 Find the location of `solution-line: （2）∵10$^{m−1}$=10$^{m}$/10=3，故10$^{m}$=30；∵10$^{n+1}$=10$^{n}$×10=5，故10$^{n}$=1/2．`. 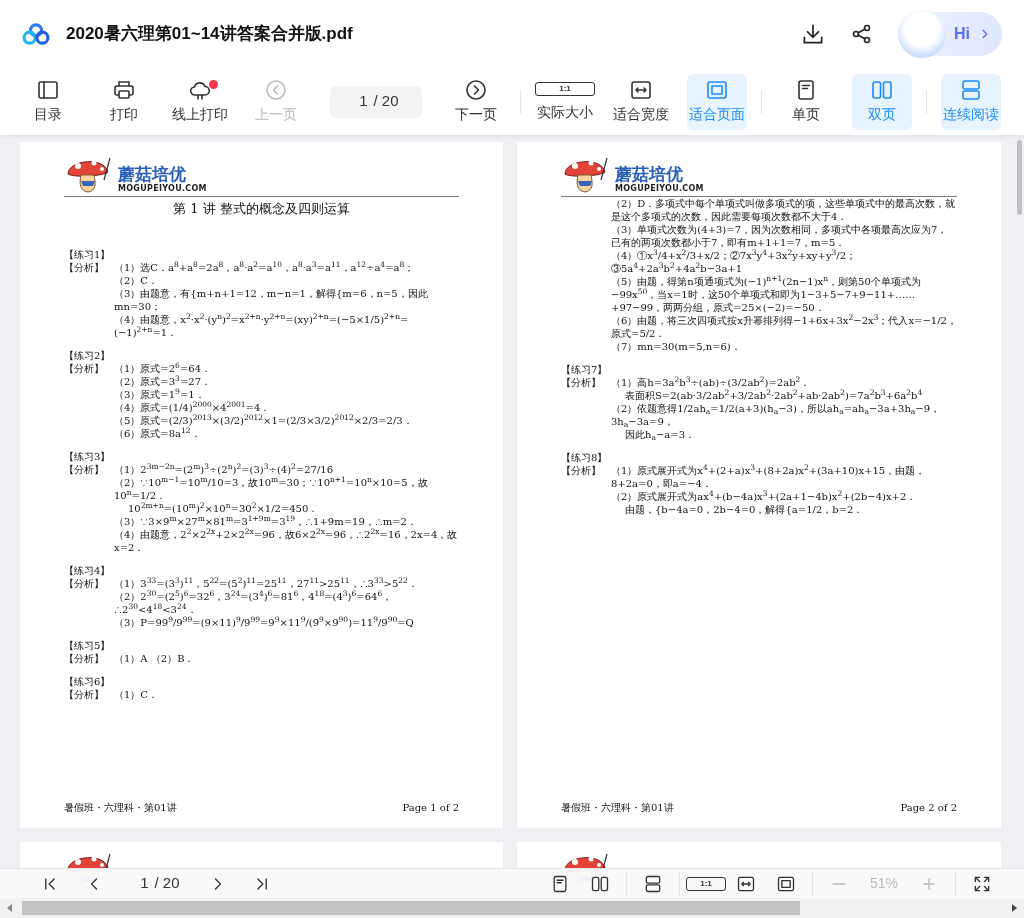

solution-line: （2）∵10$^{m−1}$=10$^{m}$/10=3，故10$^{m}$=30；∵10$^{n+1}$=10$^{n}$×10=5，故10$^{n}$=1/2． is located at coordinates (271, 488).